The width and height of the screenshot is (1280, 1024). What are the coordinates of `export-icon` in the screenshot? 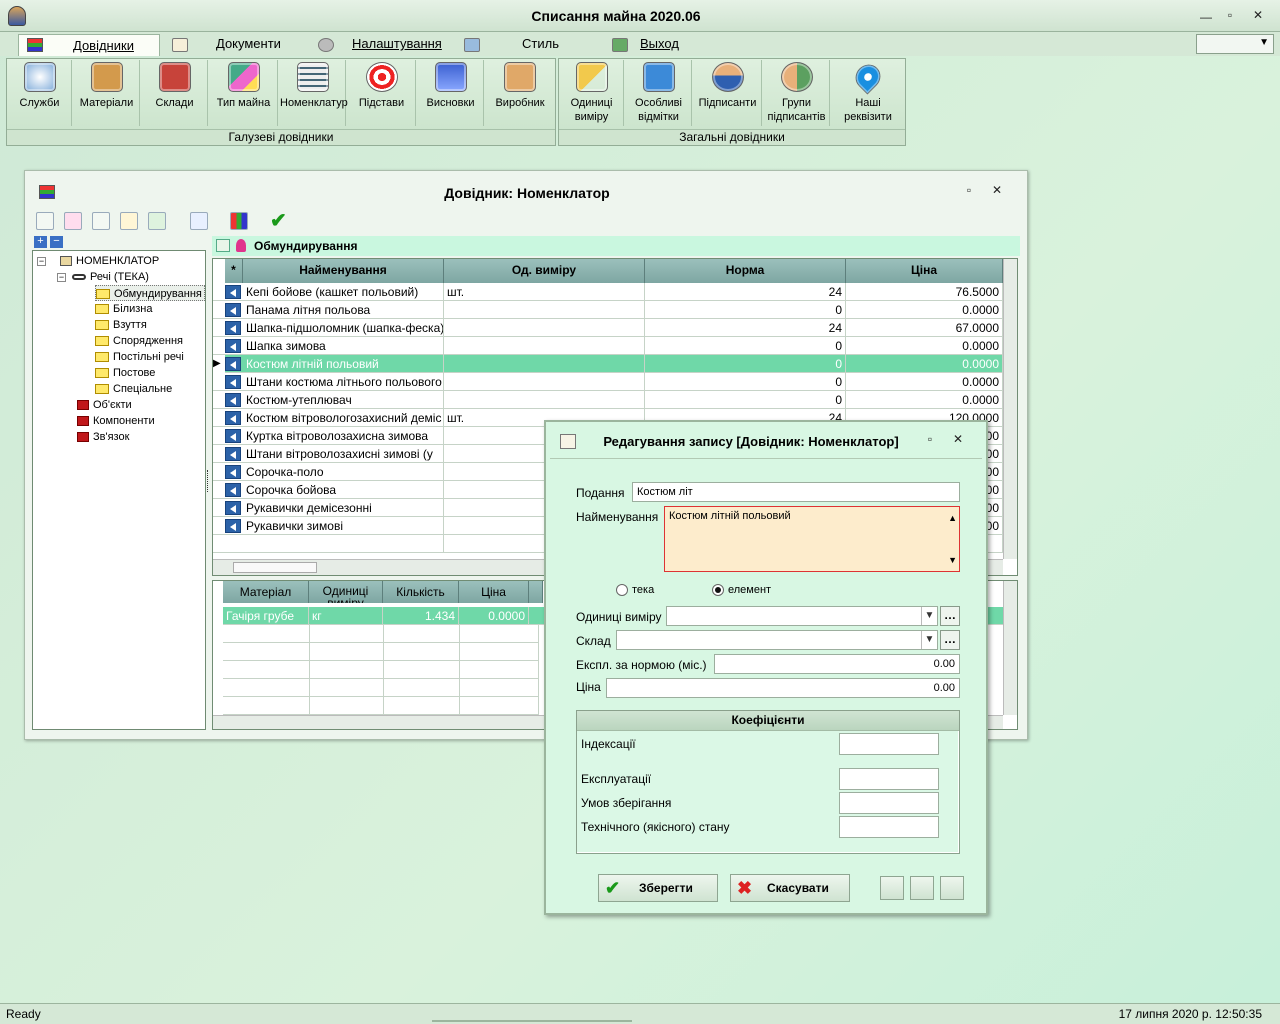 It's located at (199, 221).